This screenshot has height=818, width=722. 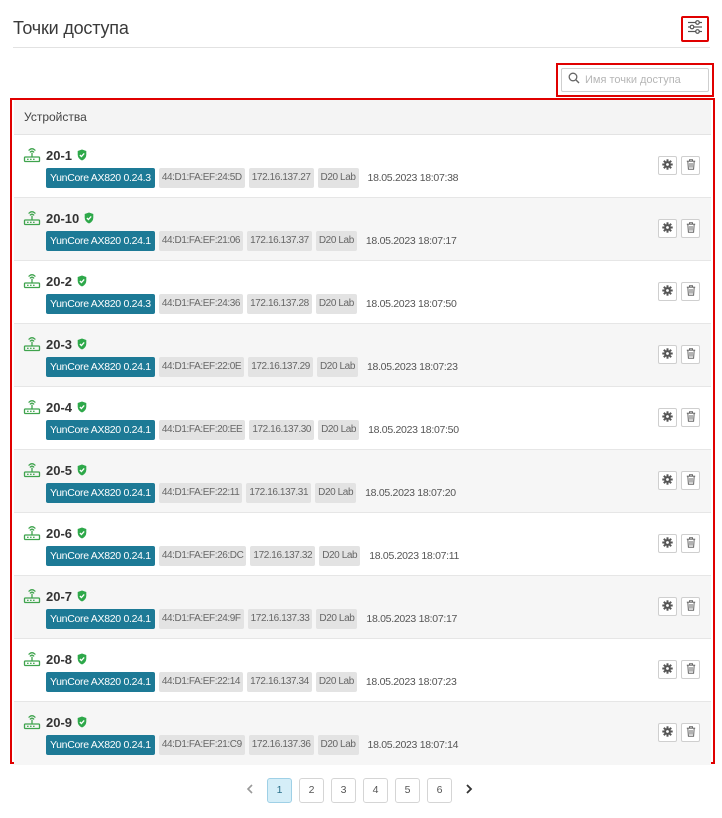 What do you see at coordinates (59, 470) in the screenshot?
I see `device-name: 20-5` at bounding box center [59, 470].